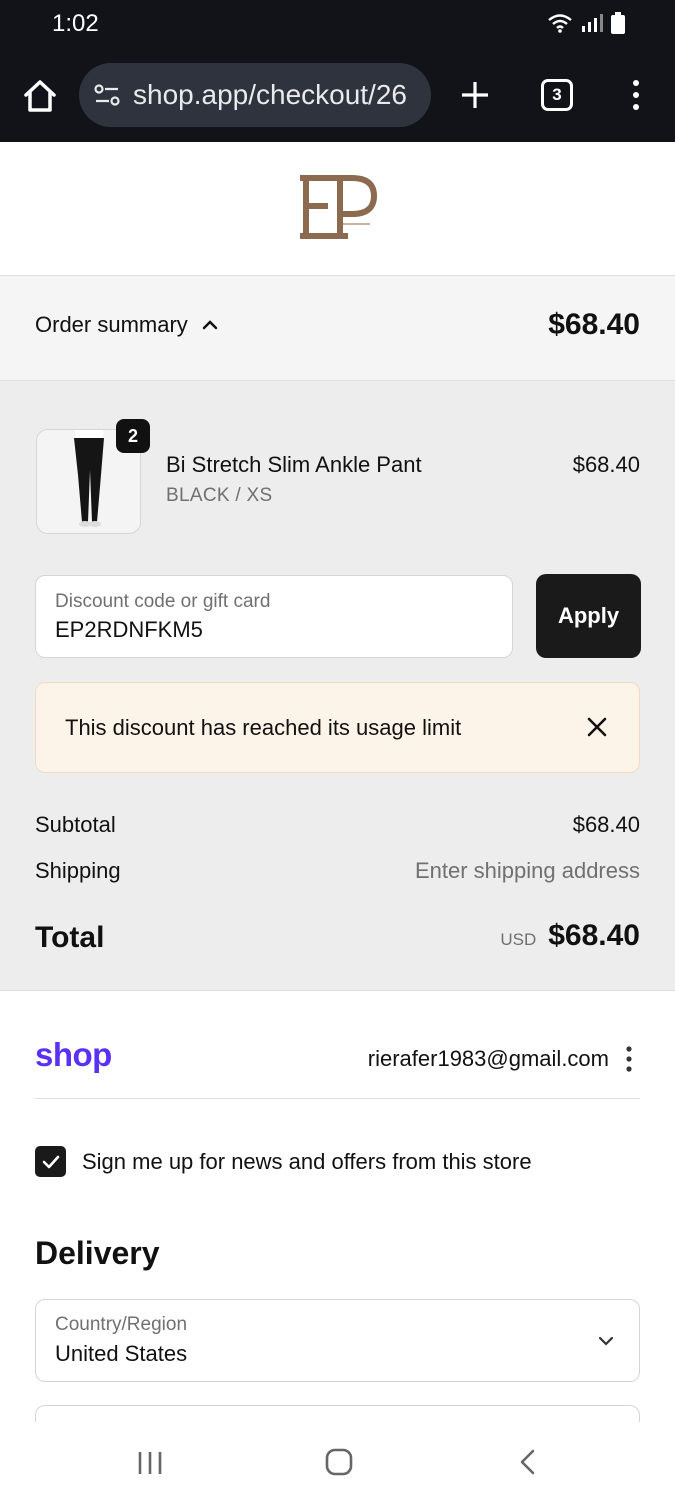  I want to click on country-region-select: Country/Region United States, so click(337, 1340).